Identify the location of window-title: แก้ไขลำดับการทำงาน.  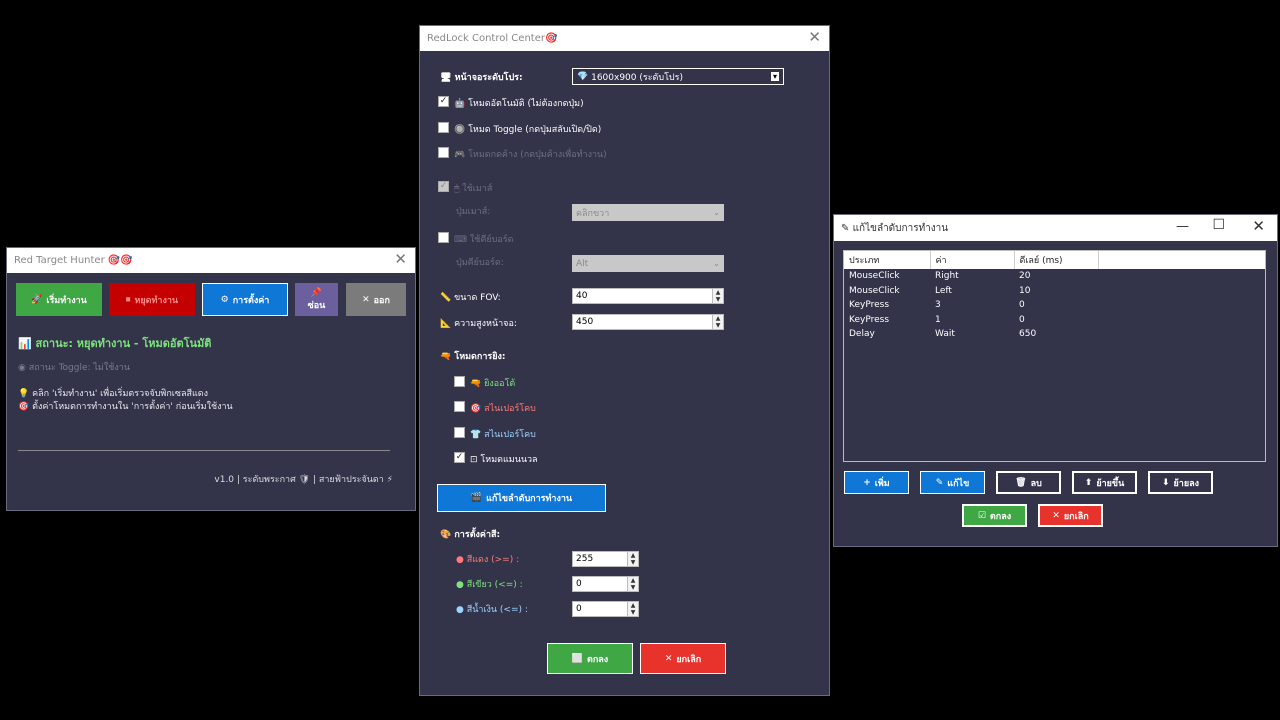
(900, 228).